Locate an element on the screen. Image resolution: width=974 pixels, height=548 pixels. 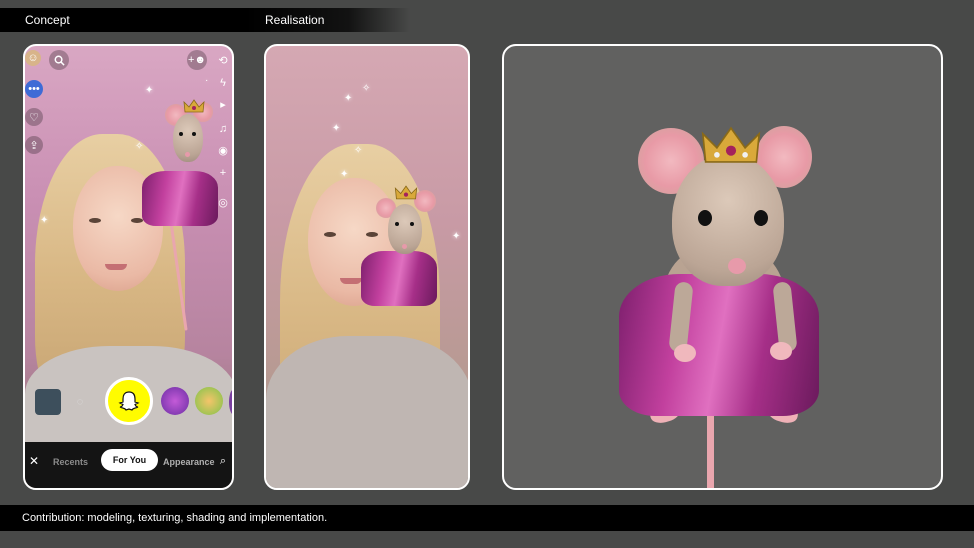
capture-button is located at coordinates (129, 401).